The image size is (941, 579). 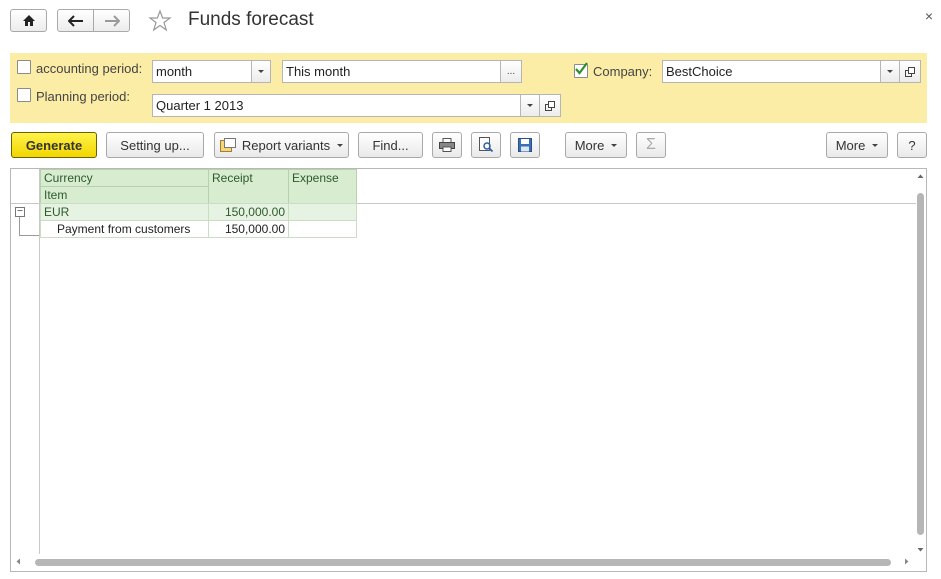 What do you see at coordinates (391, 71) in the screenshot?
I see `accounting-period-value-field: This month` at bounding box center [391, 71].